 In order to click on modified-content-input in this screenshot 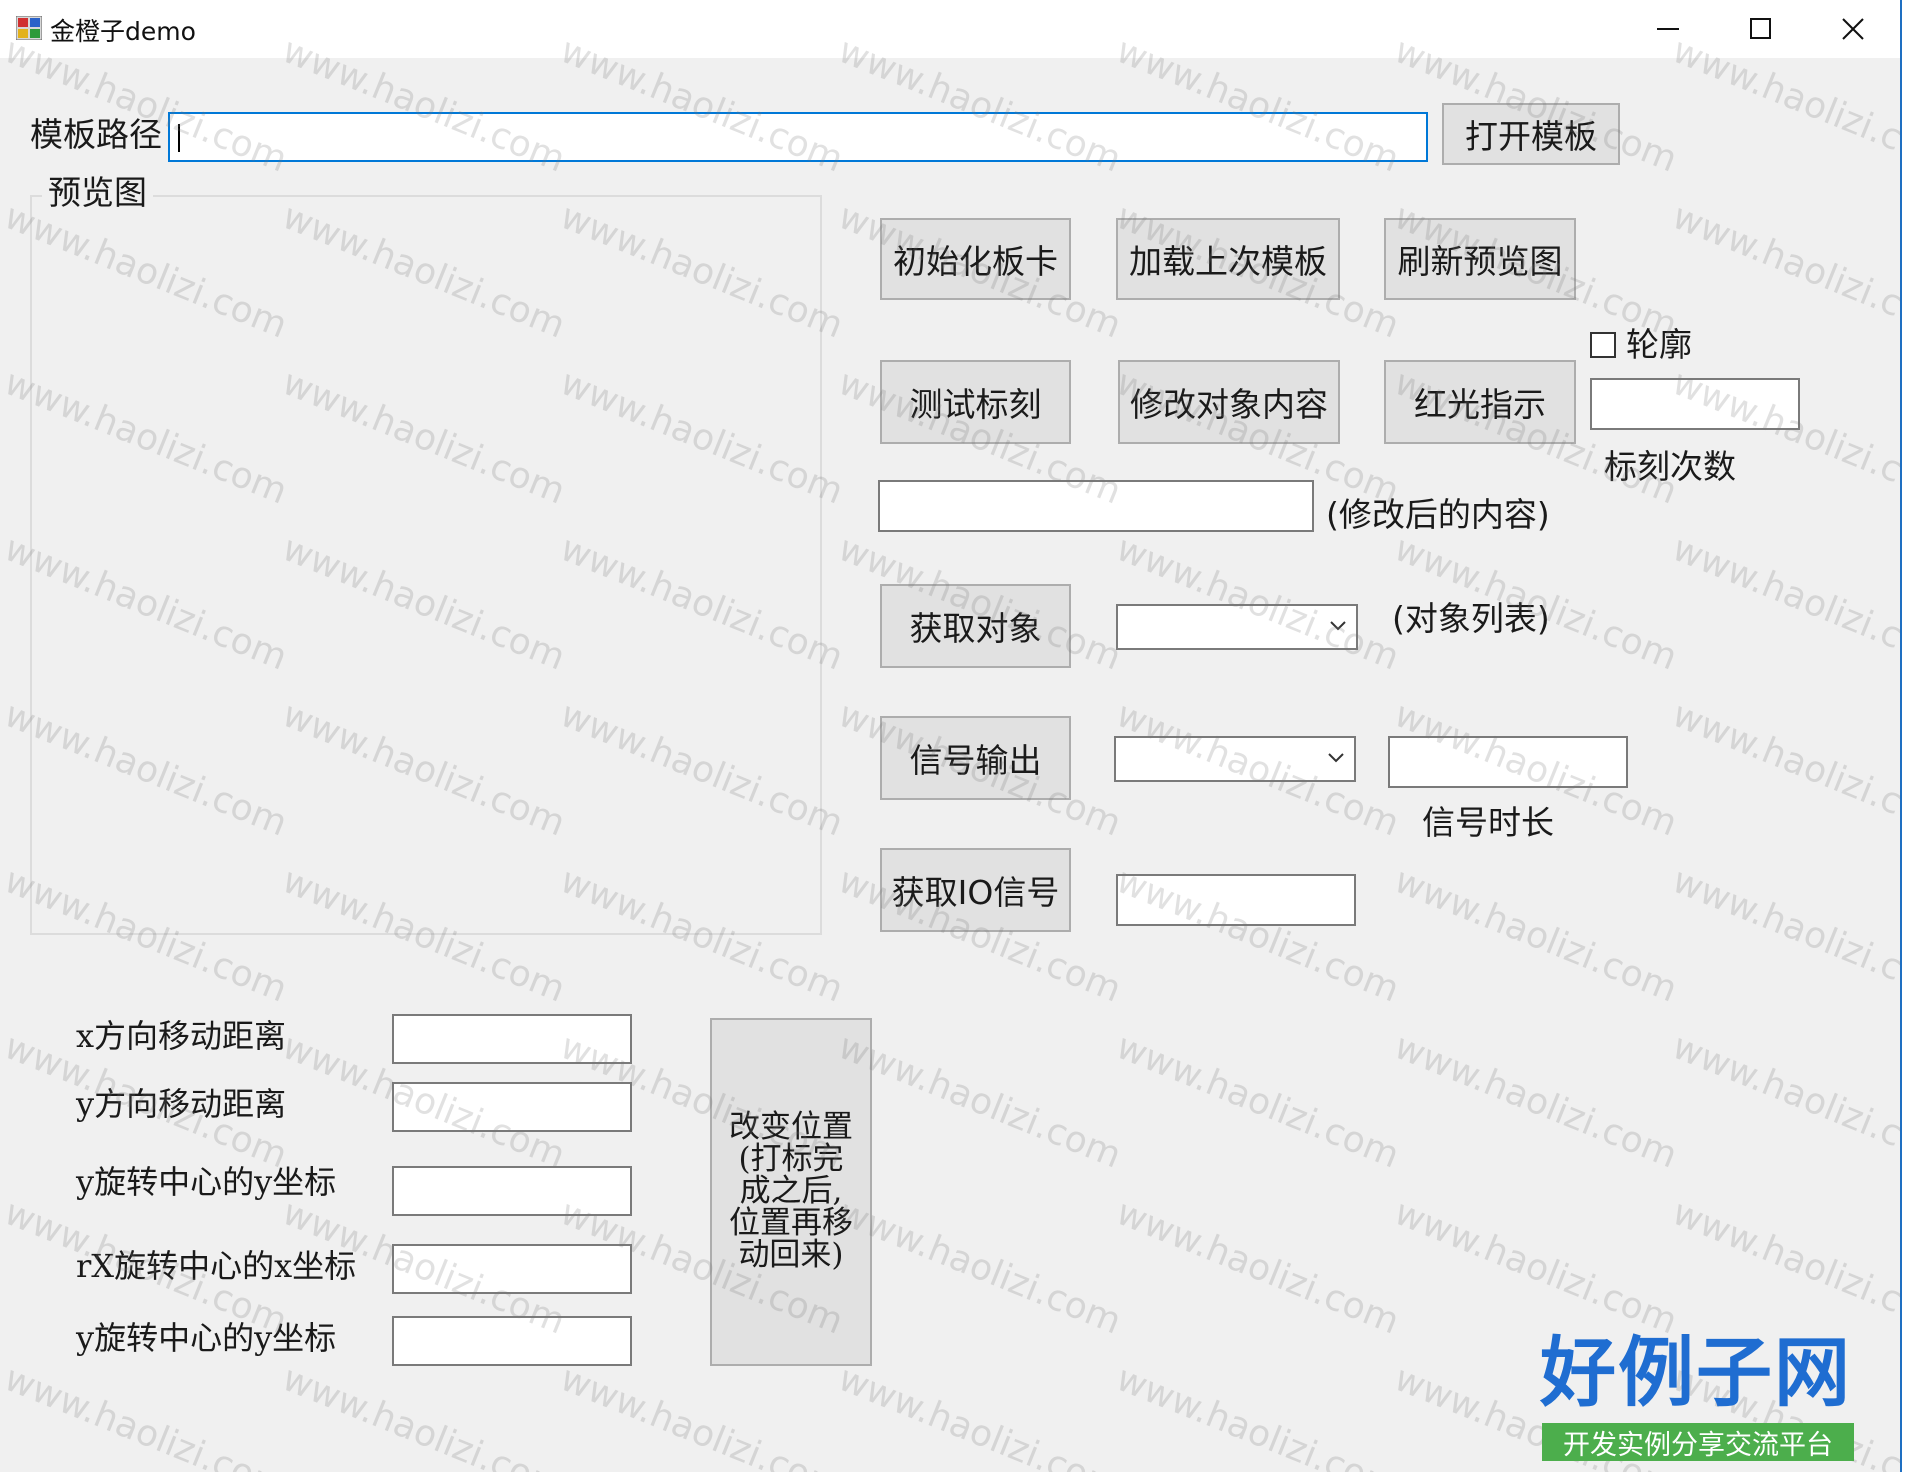, I will do `click(1096, 506)`.